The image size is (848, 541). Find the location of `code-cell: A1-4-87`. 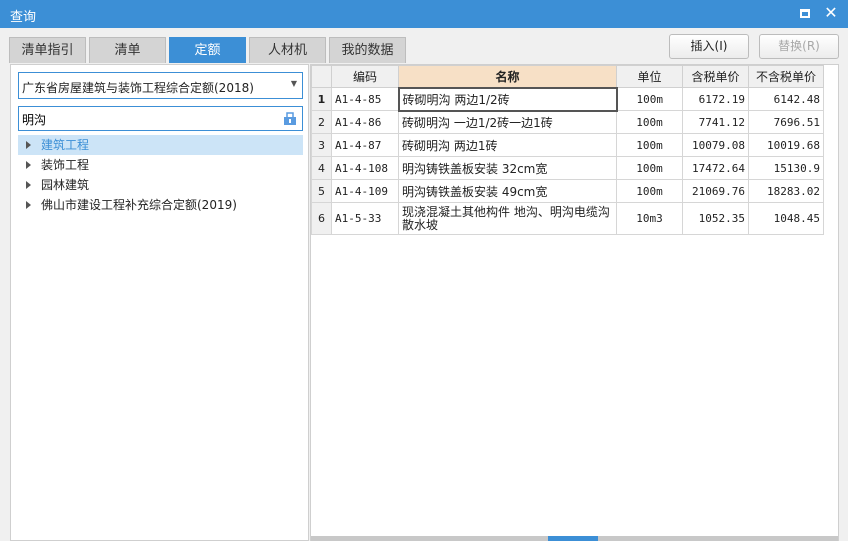

code-cell: A1-4-87 is located at coordinates (365, 145).